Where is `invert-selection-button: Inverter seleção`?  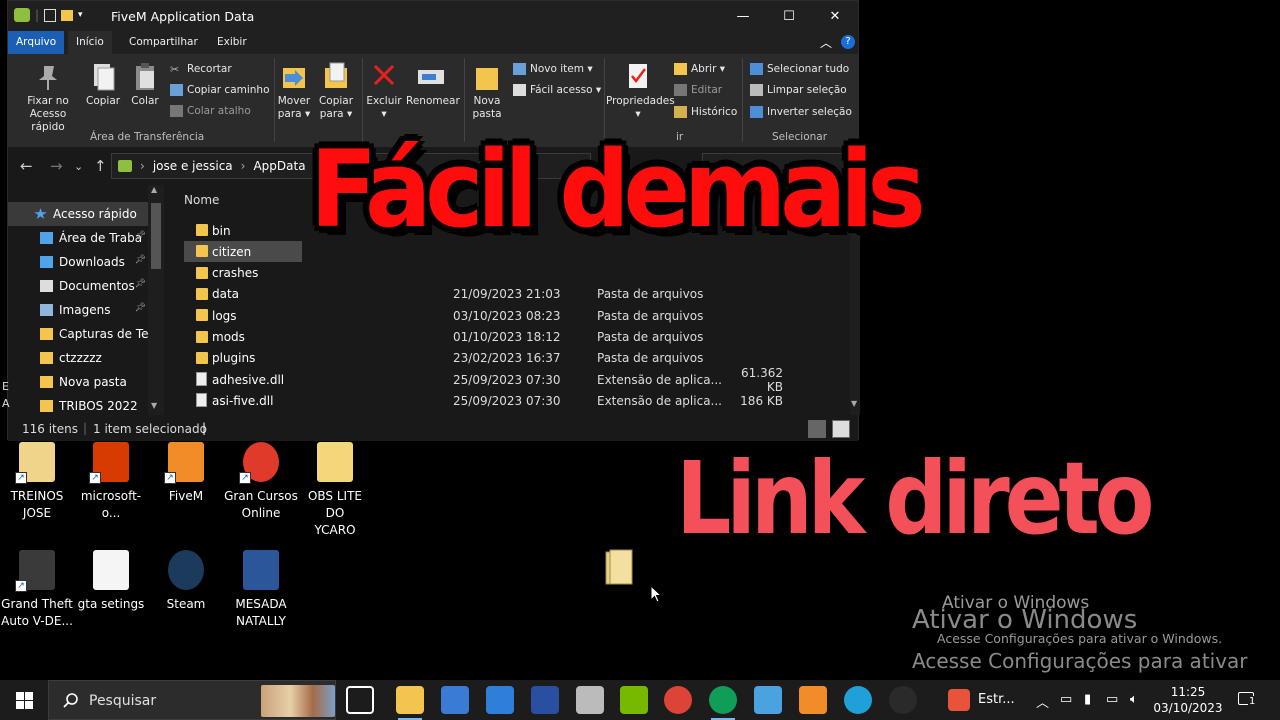 invert-selection-button: Inverter seleção is located at coordinates (801, 112).